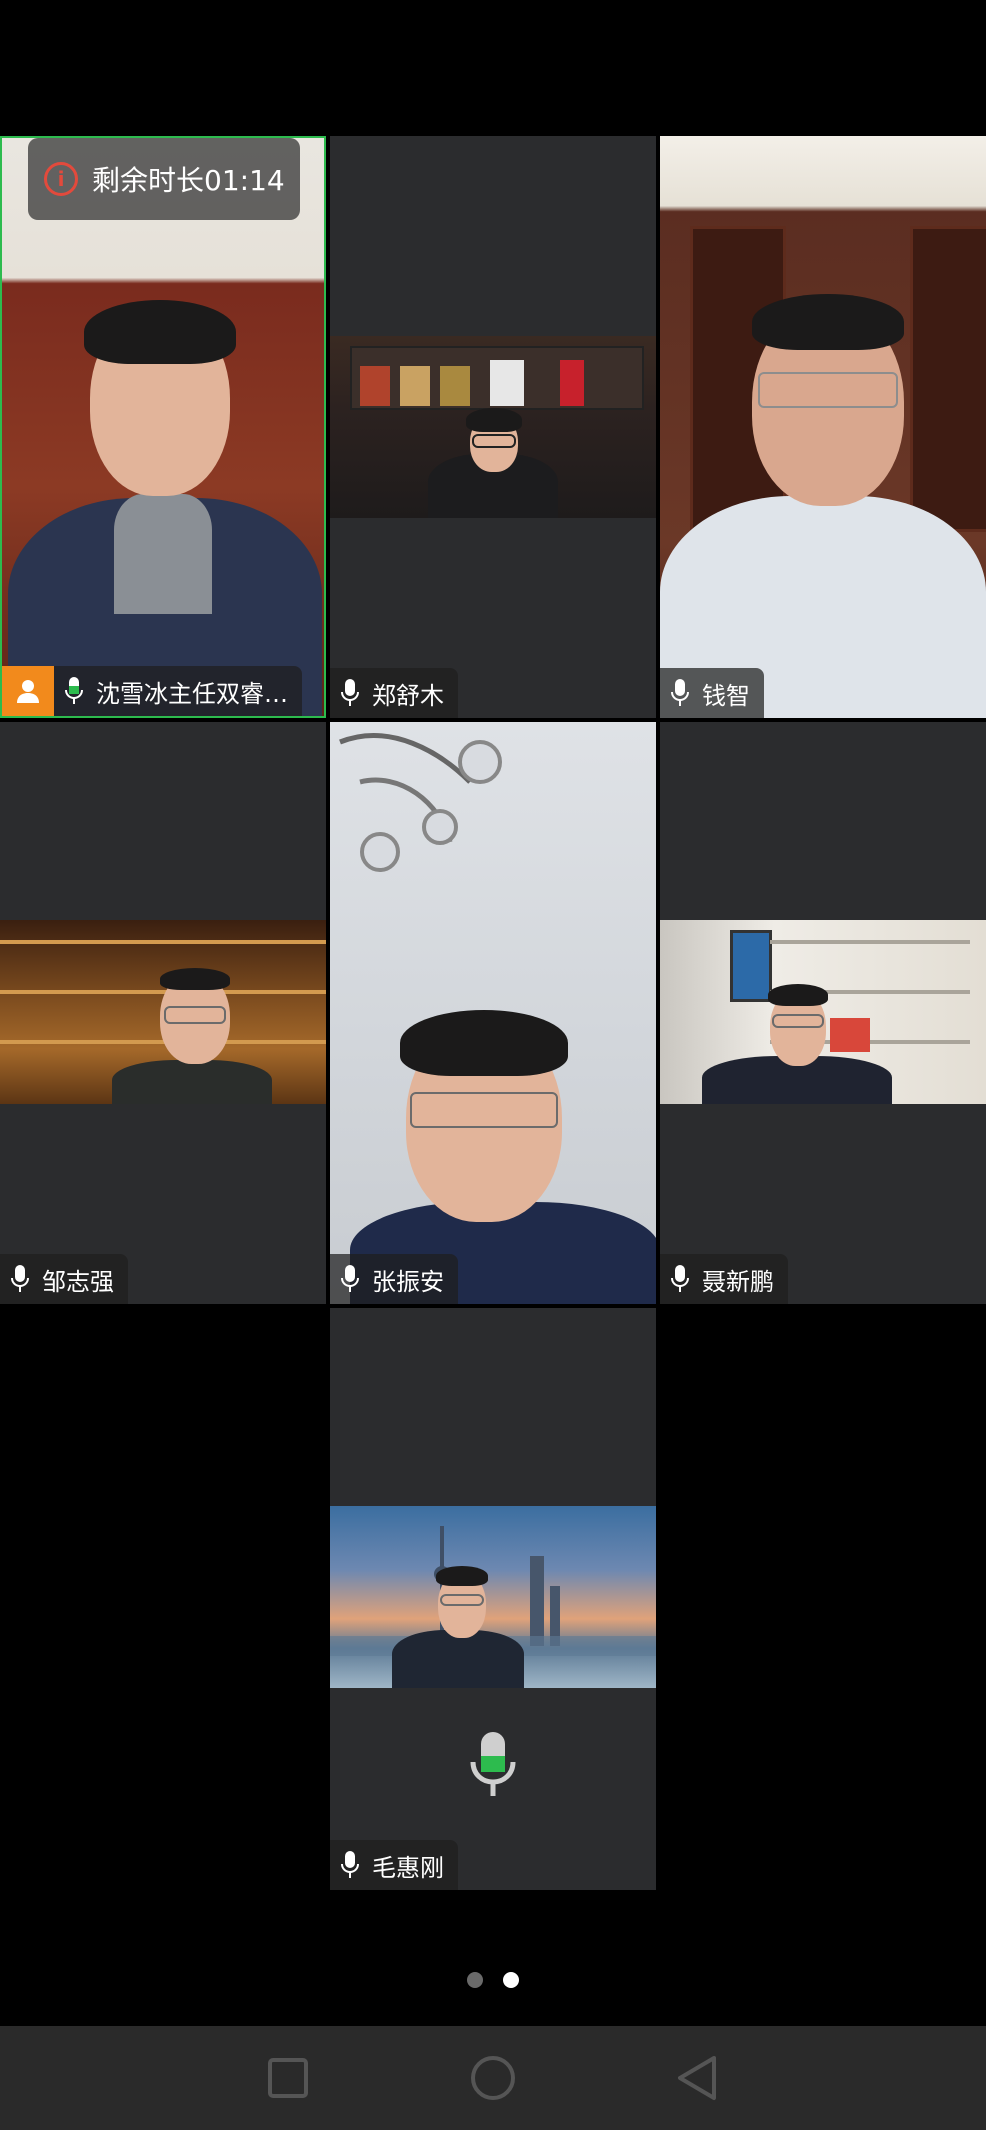  I want to click on page-indicator, so click(493, 1980).